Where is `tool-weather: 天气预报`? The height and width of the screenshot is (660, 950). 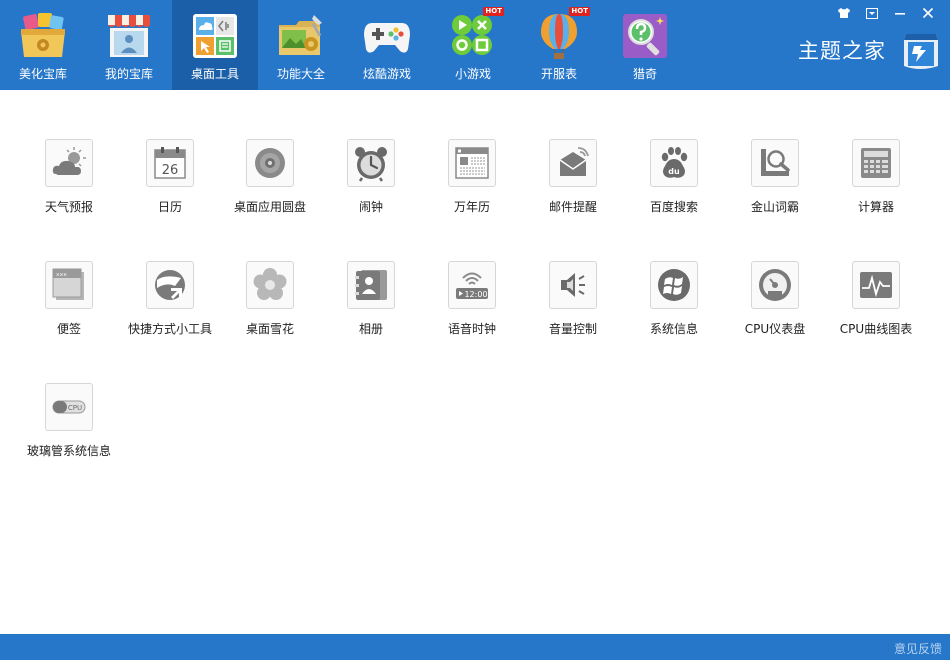
tool-weather: 天气预报 is located at coordinates (69, 189).